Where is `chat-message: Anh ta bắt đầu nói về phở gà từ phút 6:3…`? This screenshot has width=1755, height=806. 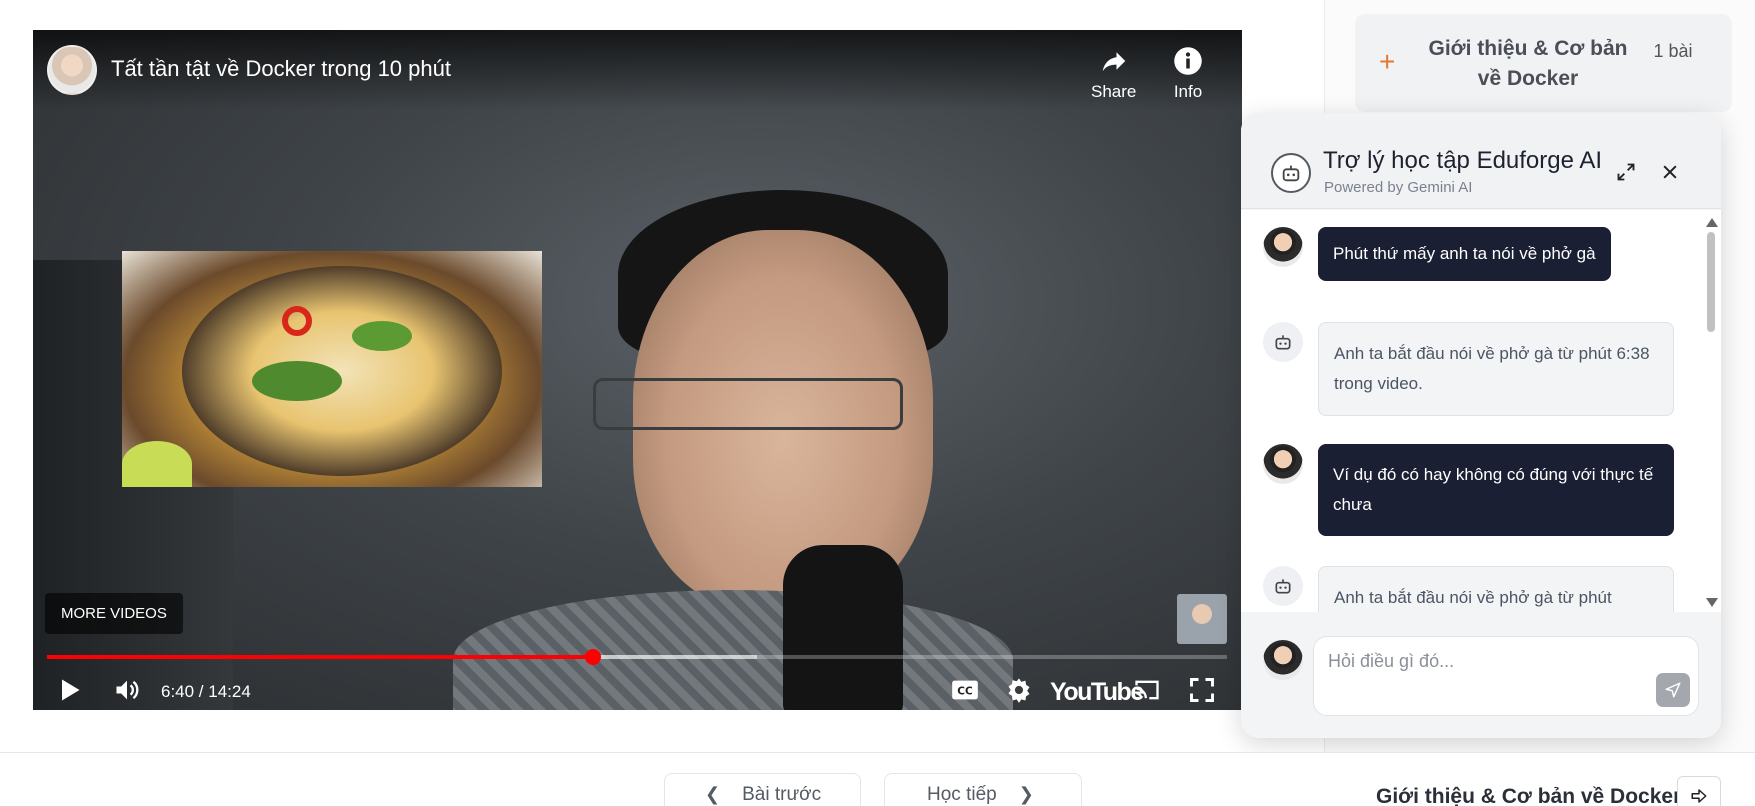 chat-message: Anh ta bắt đầu nói về phở gà từ phút 6:3… is located at coordinates (1473, 373).